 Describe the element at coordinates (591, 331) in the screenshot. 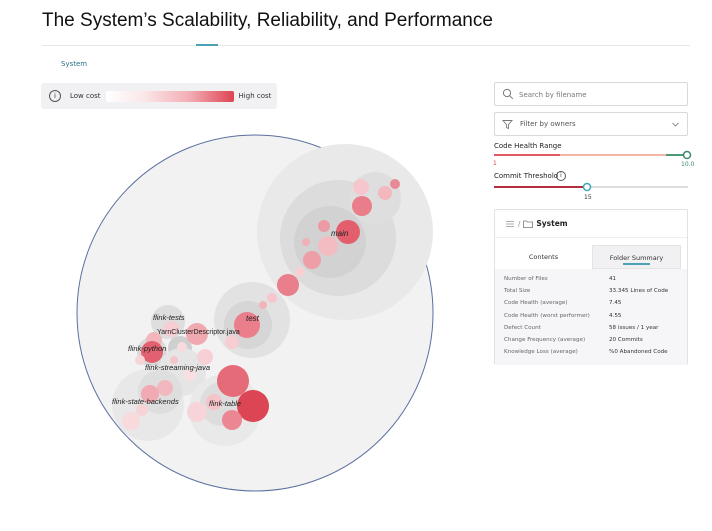

I see `table-row: Defect Count 58 issues / 1 year` at that location.